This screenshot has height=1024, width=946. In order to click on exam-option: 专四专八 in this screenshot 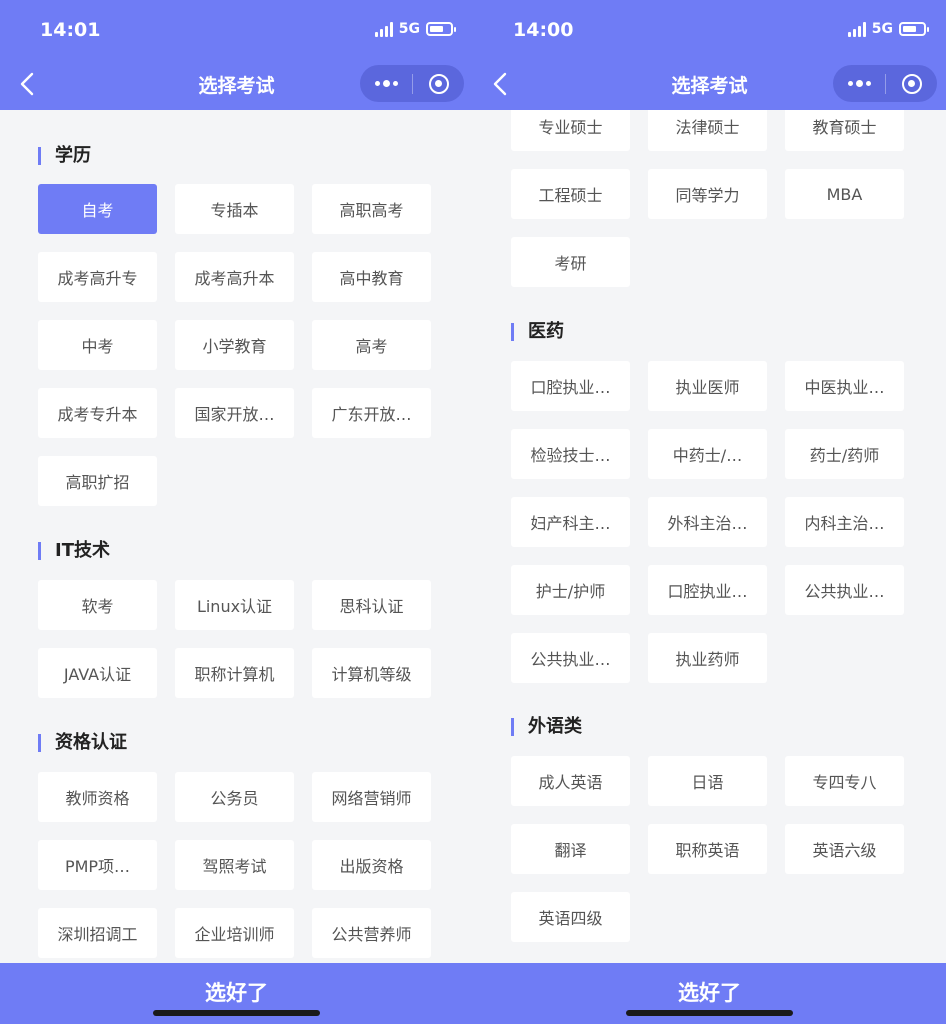, I will do `click(844, 781)`.